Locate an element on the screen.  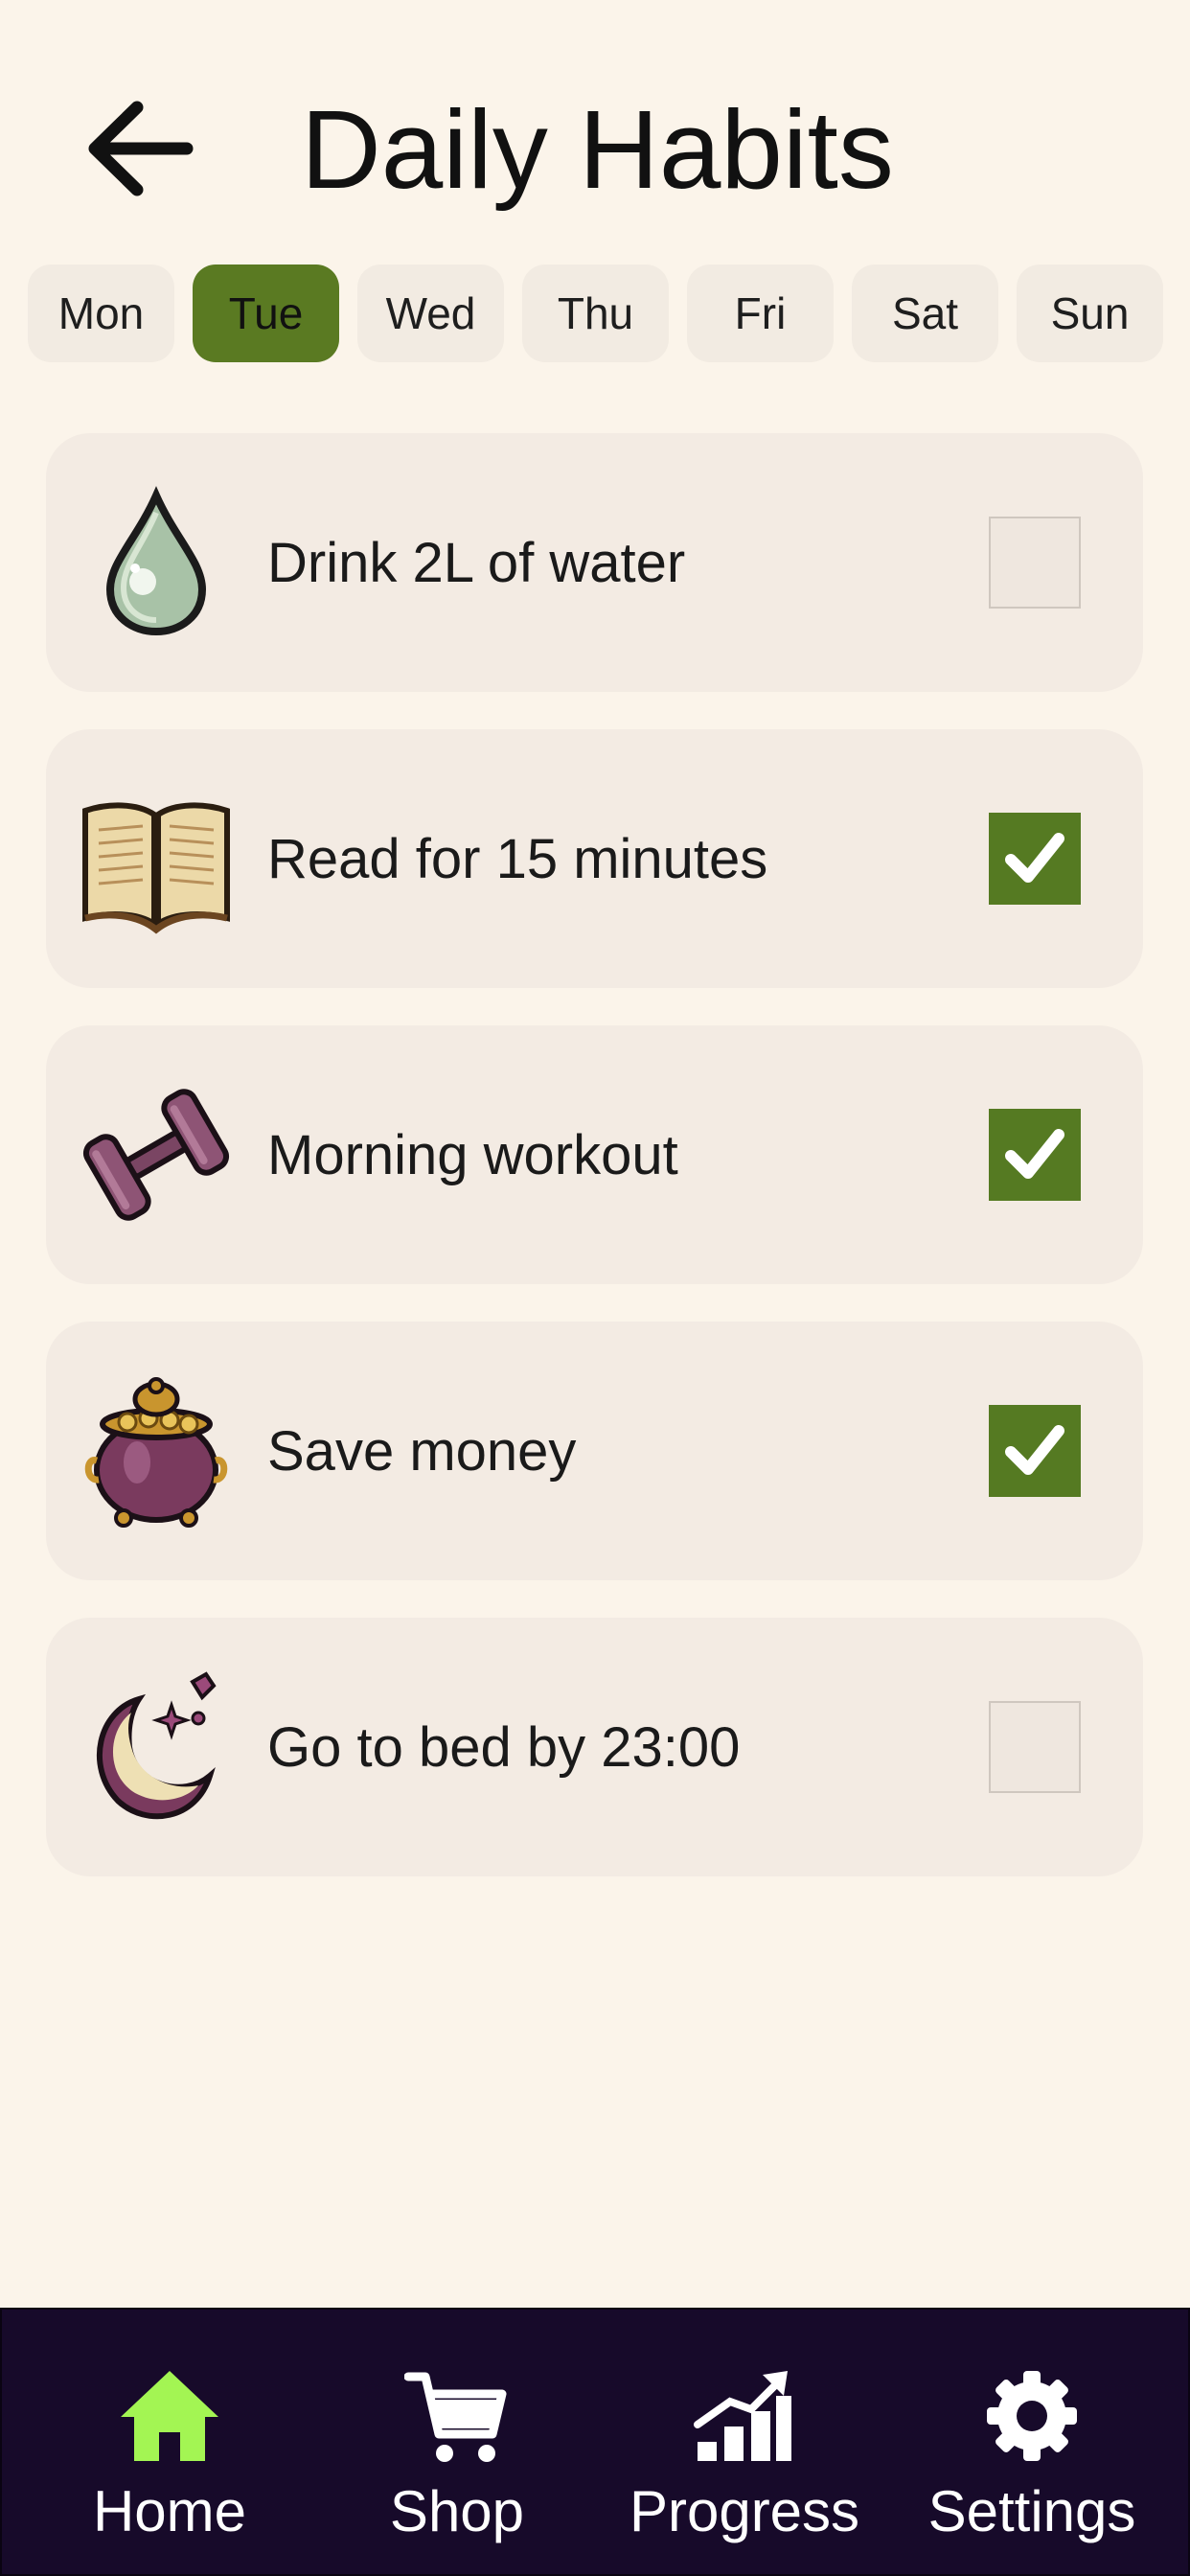
day-label: Sun is located at coordinates (1090, 313).